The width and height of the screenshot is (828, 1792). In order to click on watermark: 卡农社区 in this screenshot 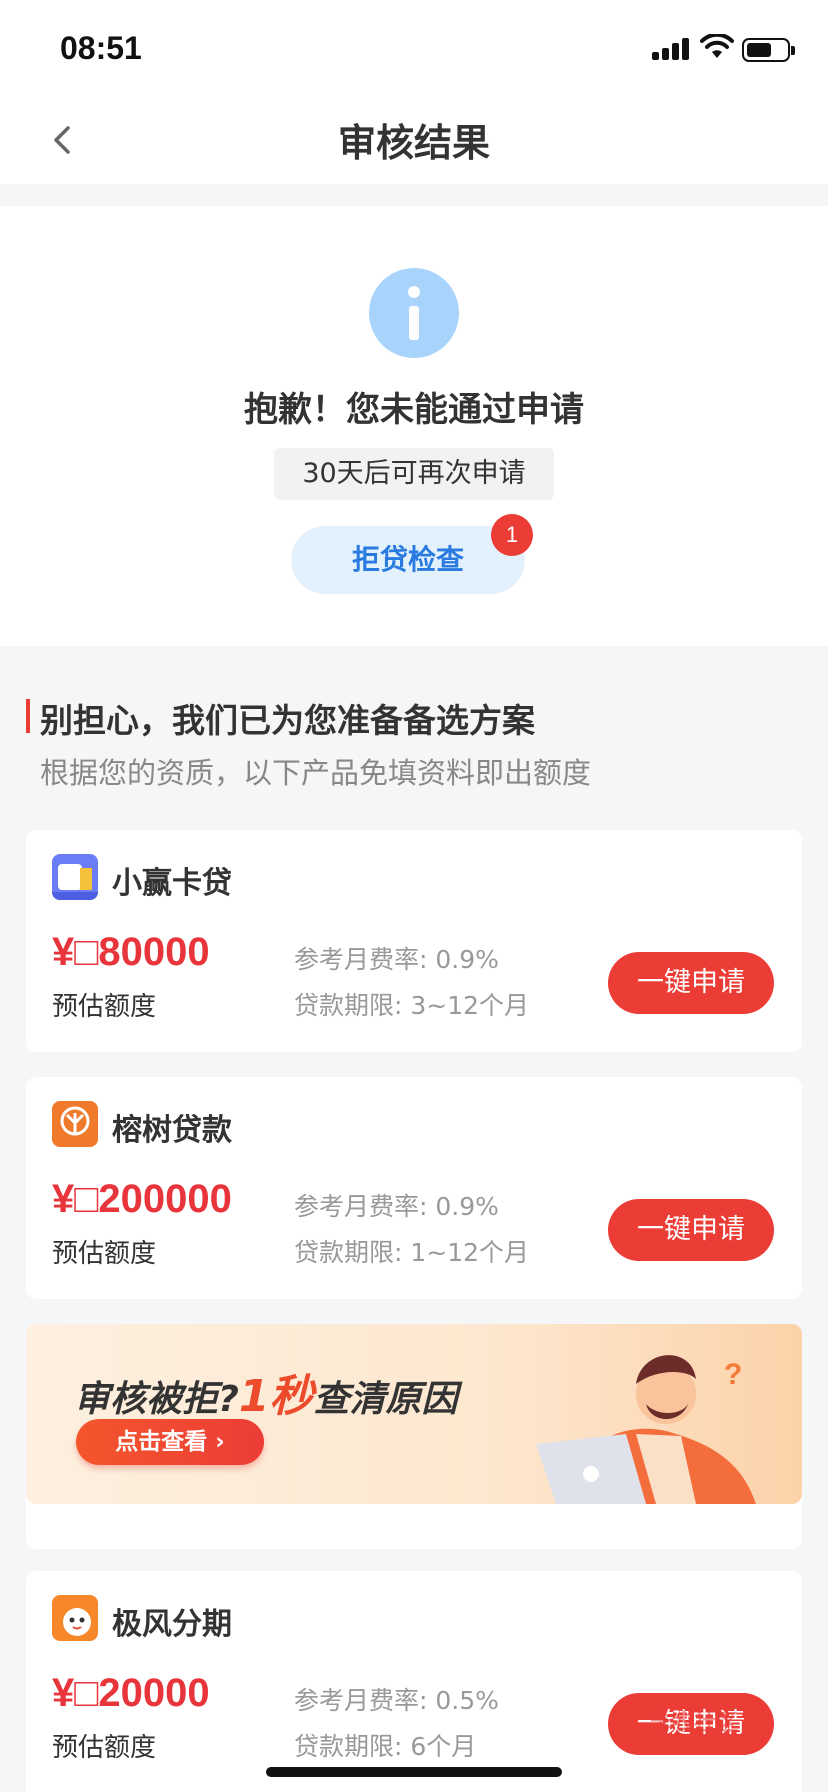, I will do `click(694, 1723)`.